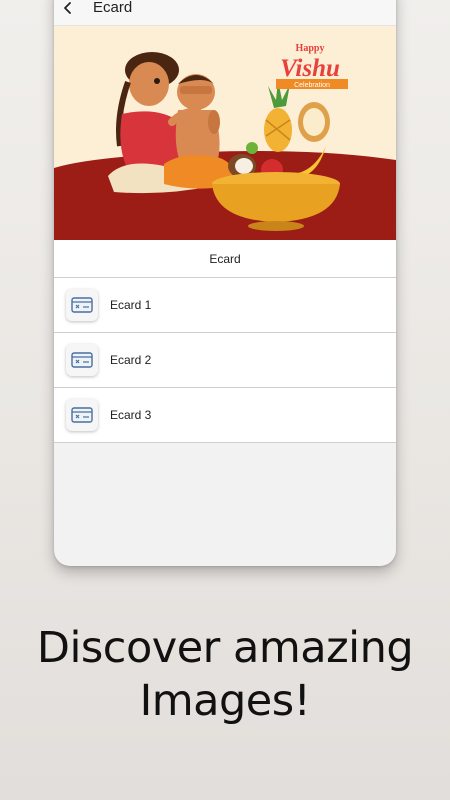 This screenshot has height=800, width=450. Describe the element at coordinates (131, 305) in the screenshot. I see `list-item-label: Ecard 1` at that location.